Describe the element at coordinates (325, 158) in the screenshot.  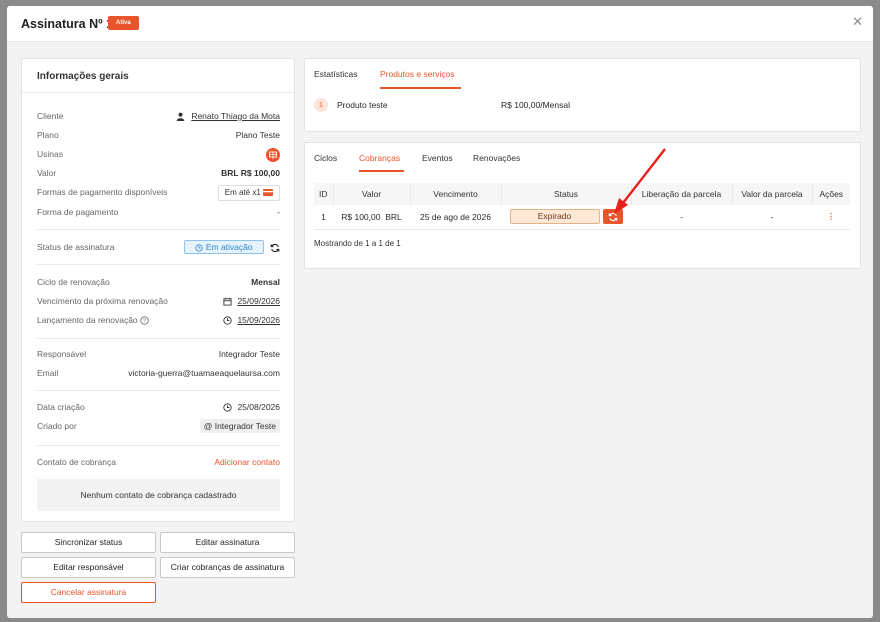
I see `tab-ciclos: Ciclos` at that location.